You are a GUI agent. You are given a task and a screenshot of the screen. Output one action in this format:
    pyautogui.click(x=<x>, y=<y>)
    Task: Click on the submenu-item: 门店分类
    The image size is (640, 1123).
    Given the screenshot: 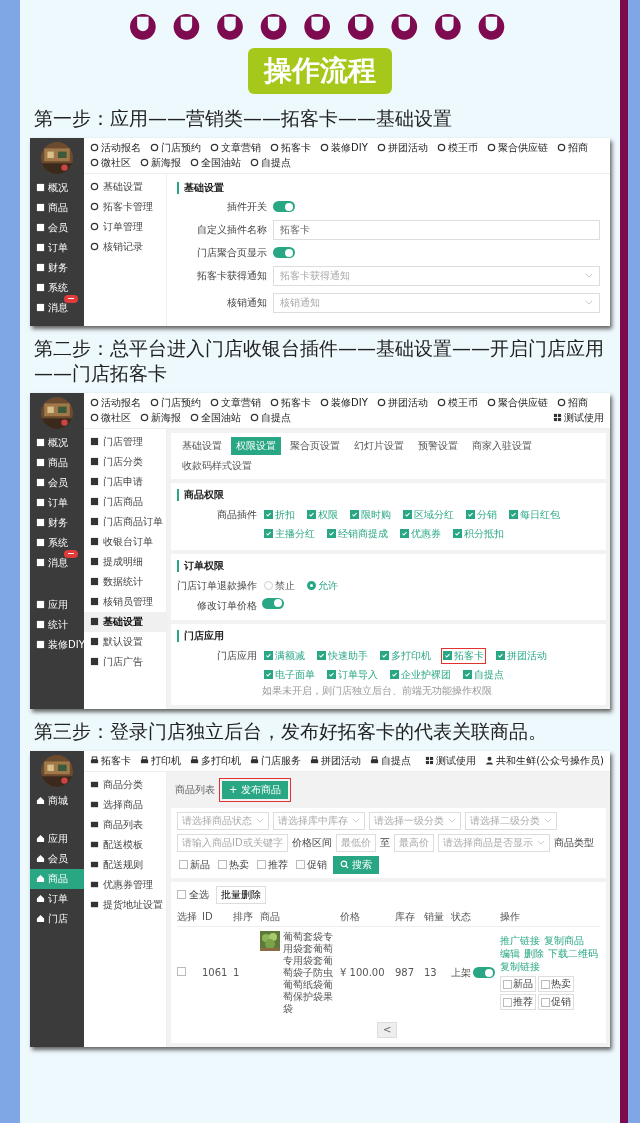 What is the action you would take?
    pyautogui.click(x=125, y=461)
    